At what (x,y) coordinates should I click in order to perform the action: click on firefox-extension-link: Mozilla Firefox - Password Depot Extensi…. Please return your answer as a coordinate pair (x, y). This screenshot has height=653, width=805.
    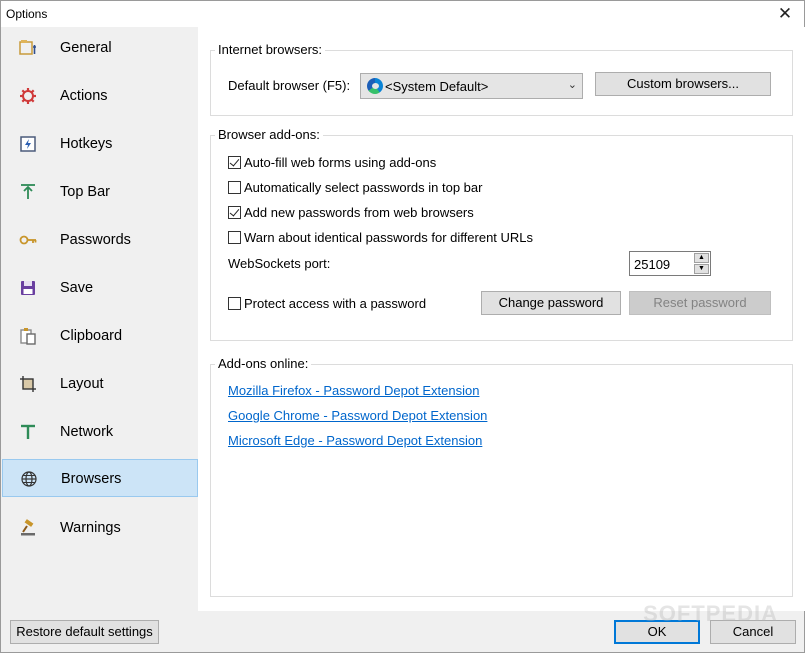
    Looking at the image, I should click on (353, 390).